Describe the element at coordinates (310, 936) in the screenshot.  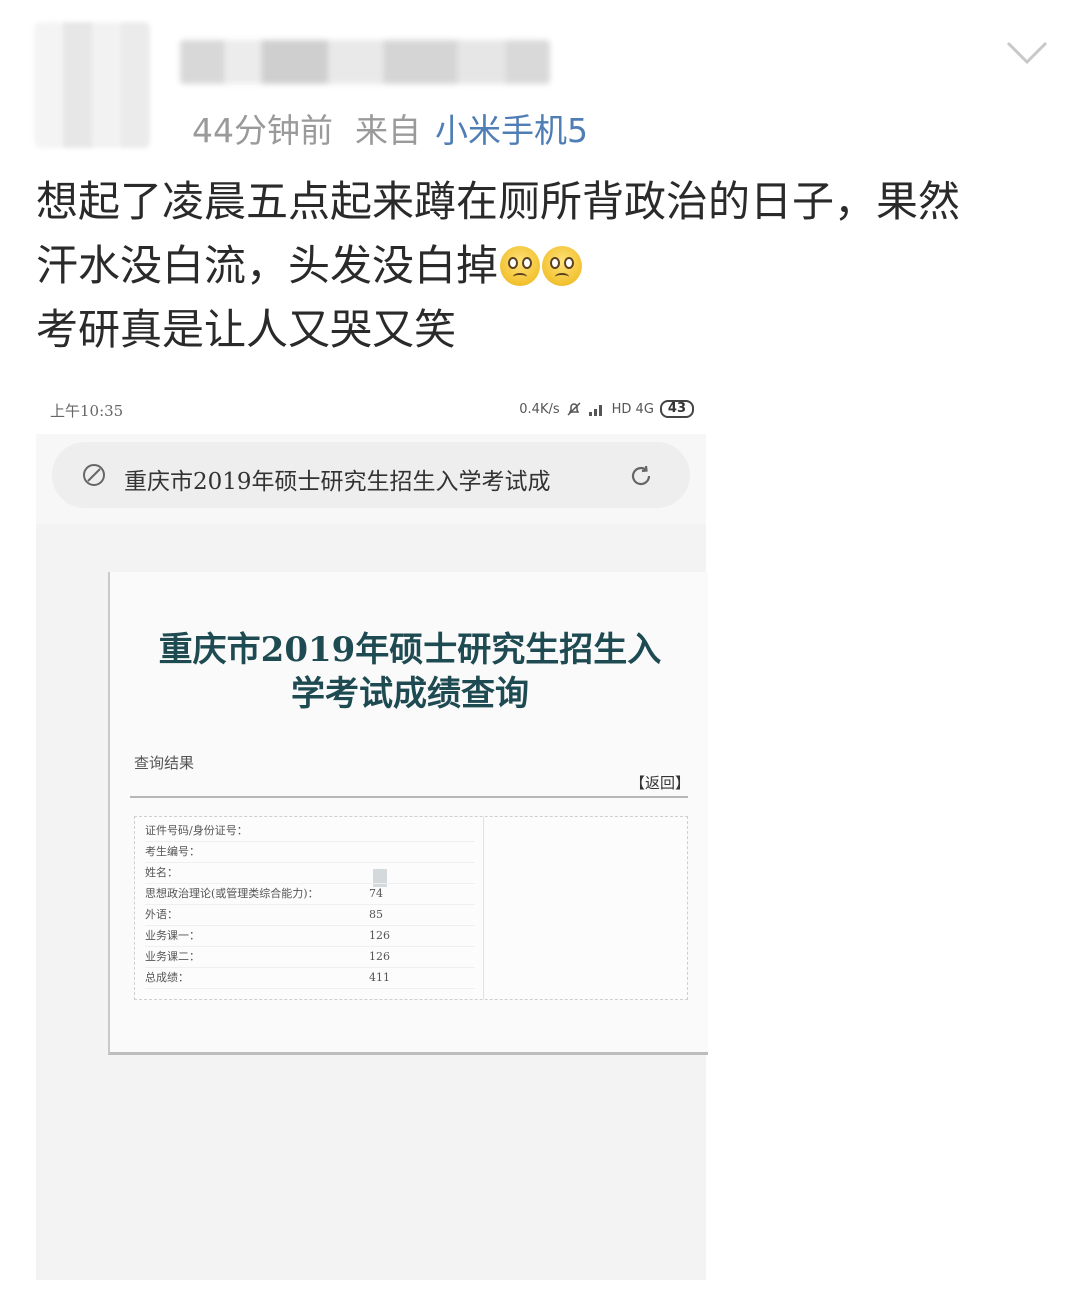
I see `table-row: 业务课一： 126` at that location.